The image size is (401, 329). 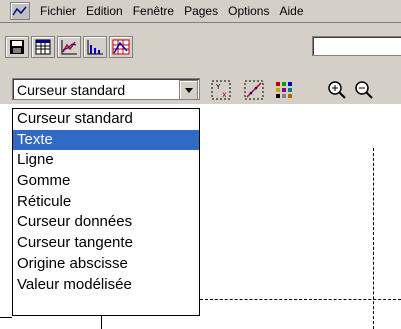 I want to click on cursor-mode-select: Curseur standard, so click(x=106, y=89).